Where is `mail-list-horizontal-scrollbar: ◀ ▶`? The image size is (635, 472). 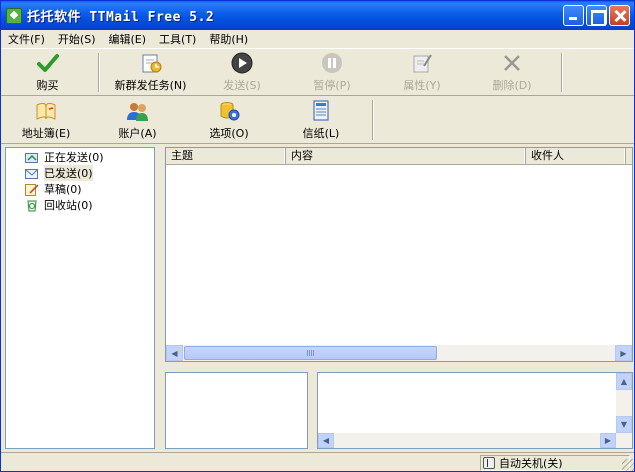 mail-list-horizontal-scrollbar: ◀ ▶ is located at coordinates (399, 353).